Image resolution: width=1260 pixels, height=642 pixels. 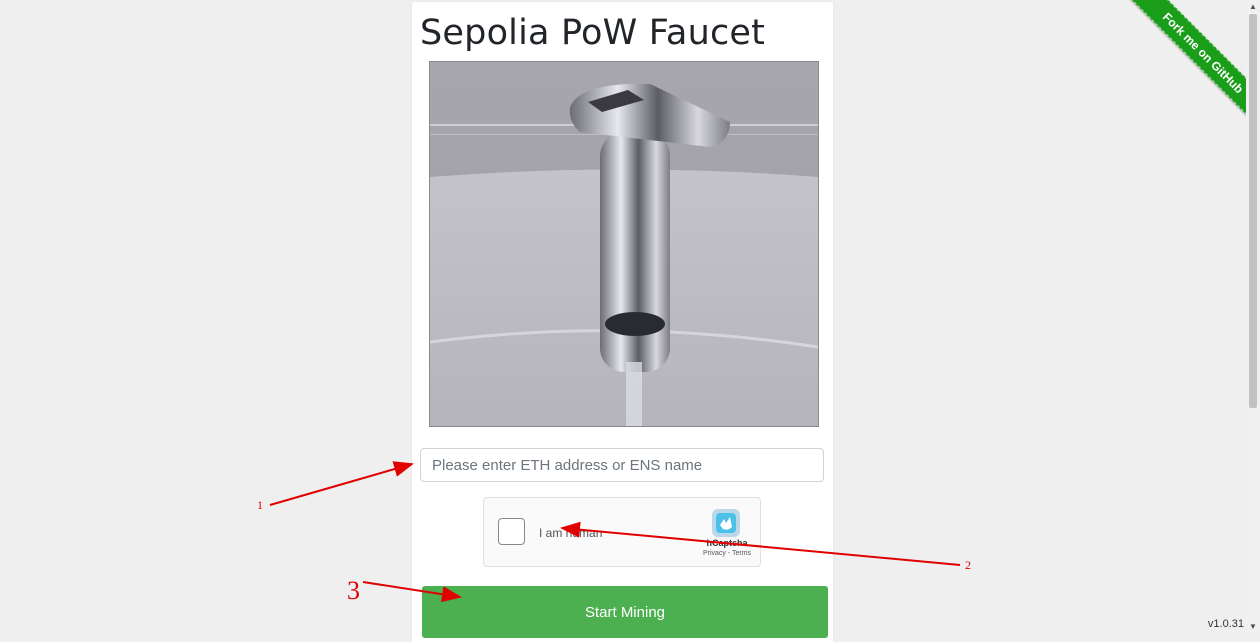 I want to click on hcaptcha-links: Privacy - Terms, so click(x=727, y=553).